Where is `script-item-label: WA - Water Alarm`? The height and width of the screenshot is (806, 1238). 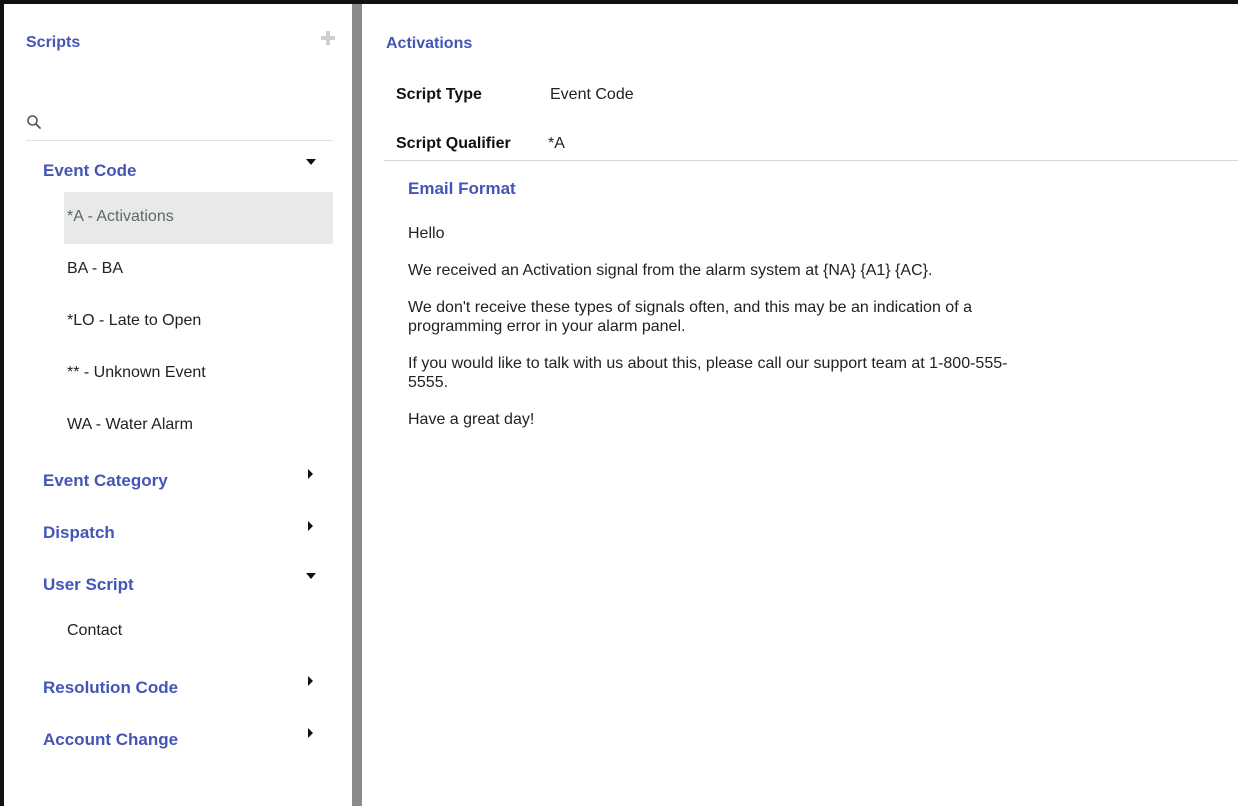 script-item-label: WA - Water Alarm is located at coordinates (130, 424).